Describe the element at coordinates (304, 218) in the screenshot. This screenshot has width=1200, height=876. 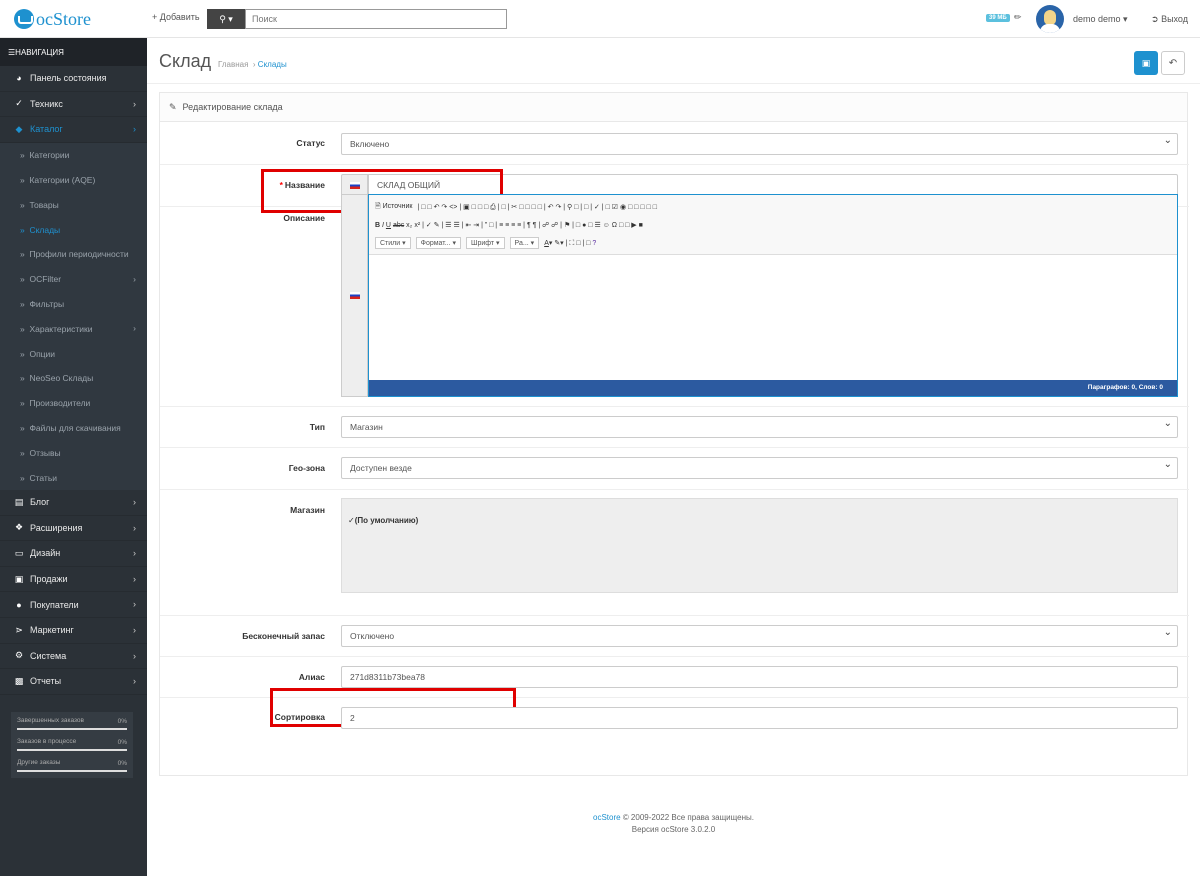
I see `description-label: Описание` at that location.